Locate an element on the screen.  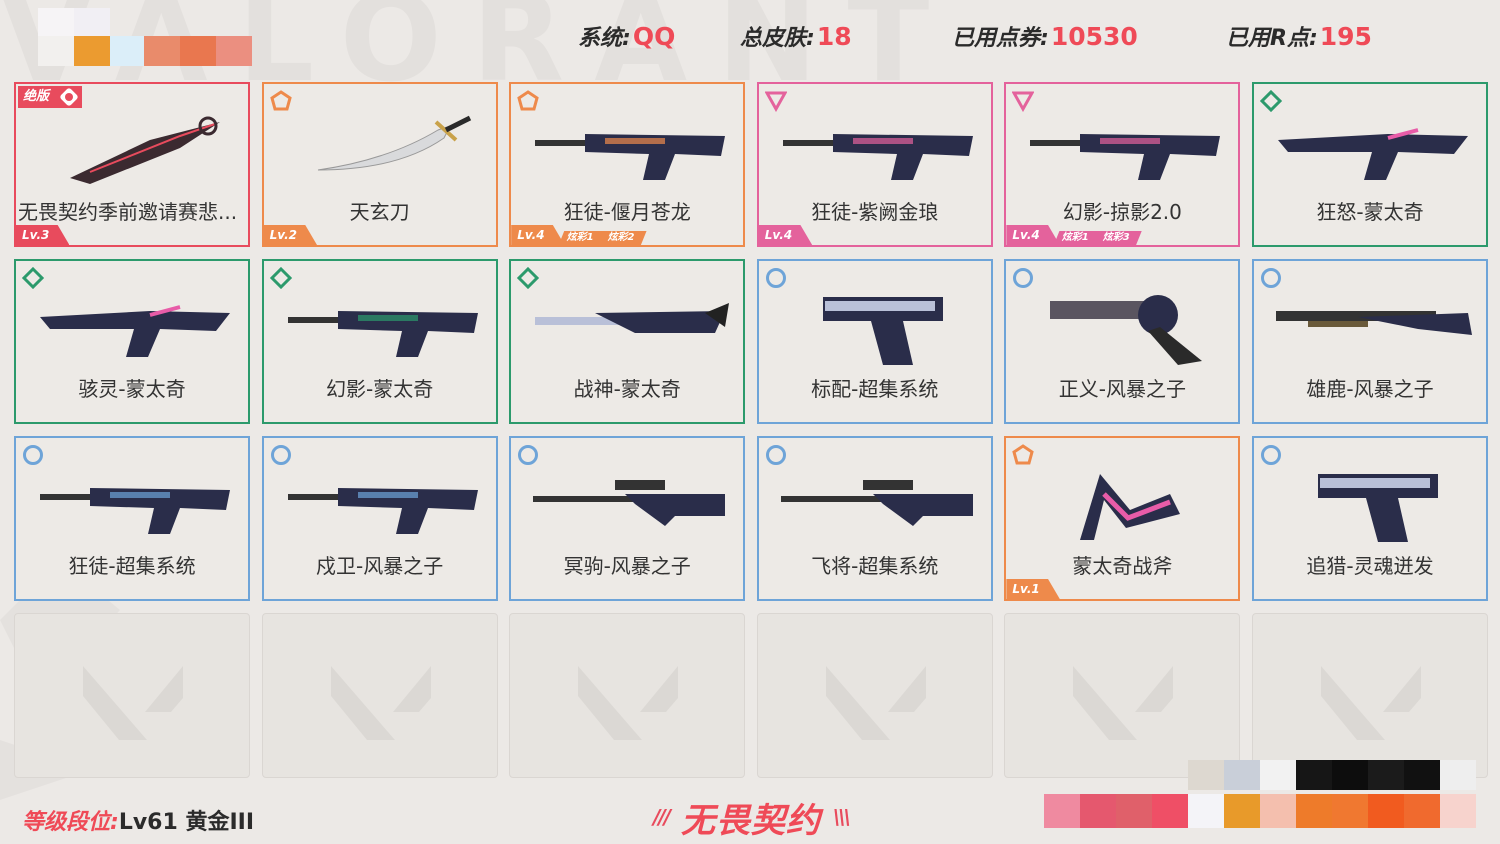
skin-card: 绝版 无畏契约季前邀请赛悲... Lv.3 is located at coordinates (132, 164).